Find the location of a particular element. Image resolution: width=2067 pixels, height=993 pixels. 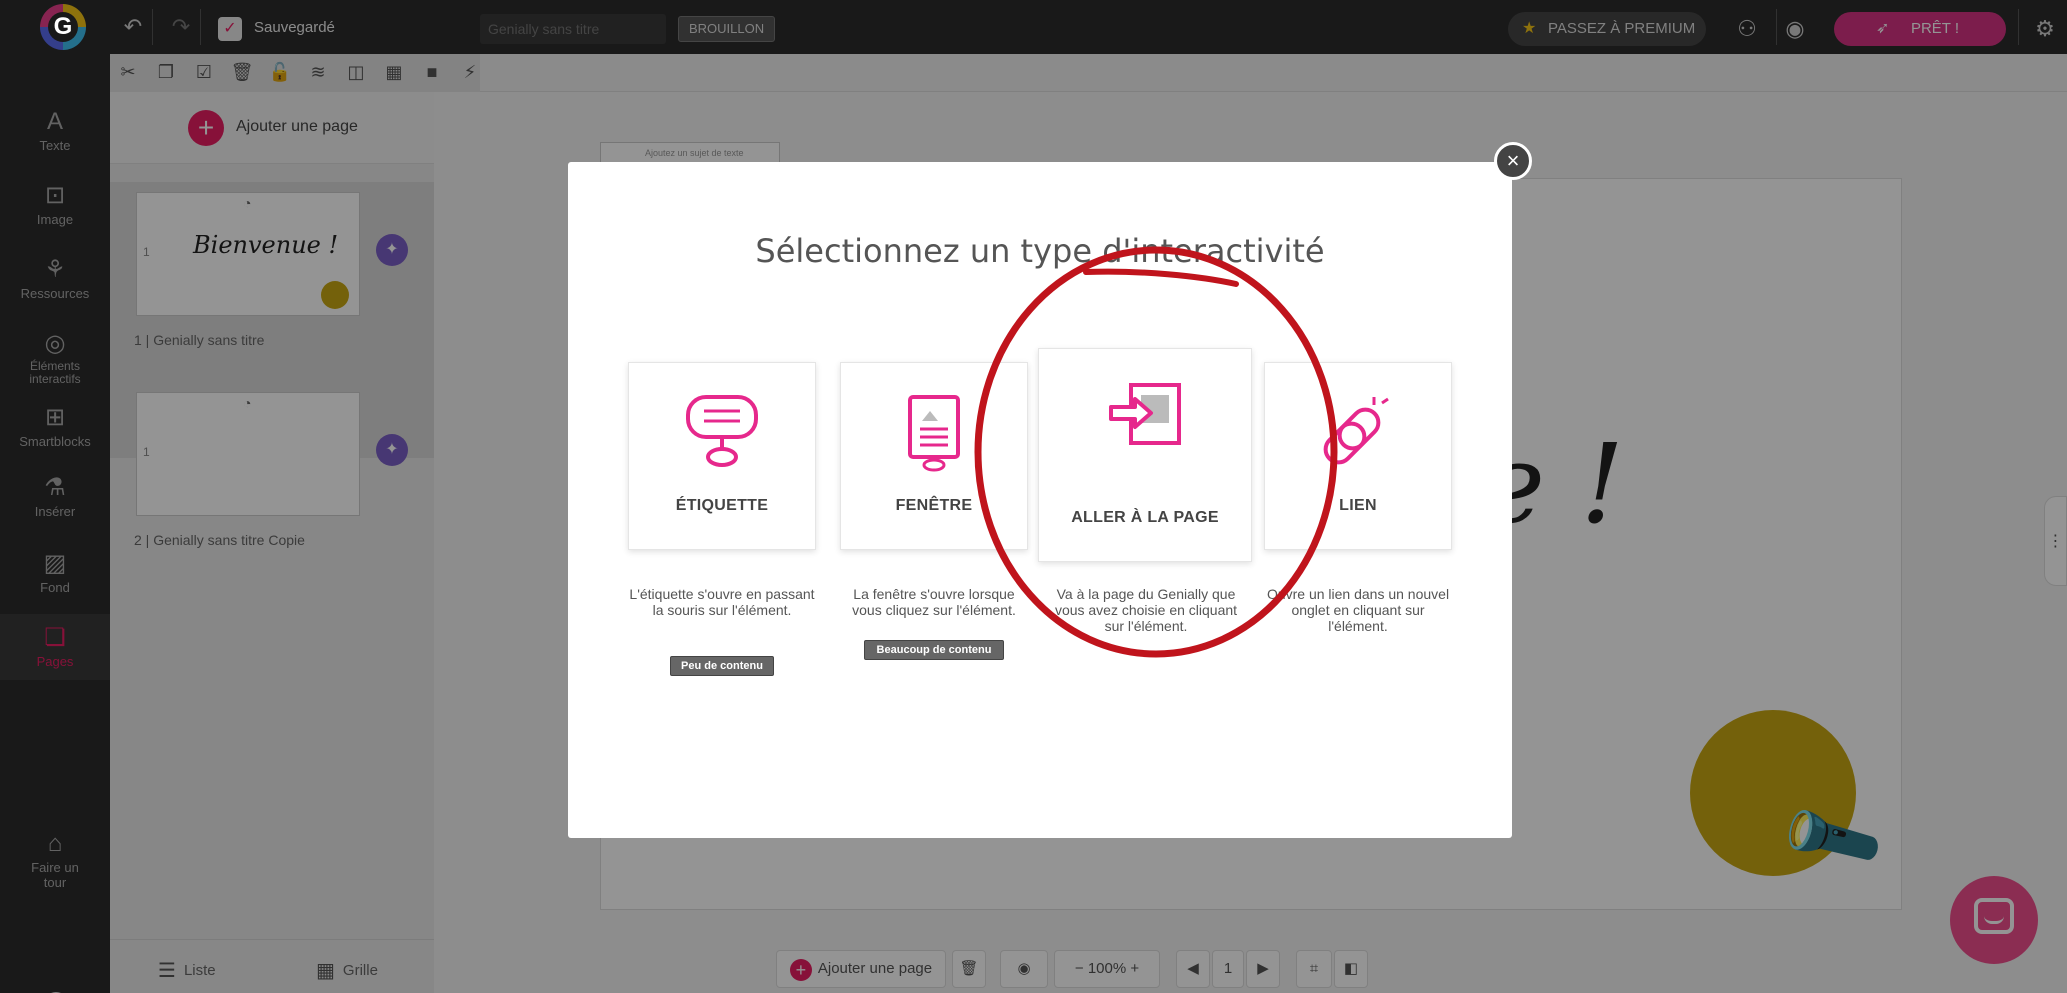

link-icon is located at coordinates (1356, 431).